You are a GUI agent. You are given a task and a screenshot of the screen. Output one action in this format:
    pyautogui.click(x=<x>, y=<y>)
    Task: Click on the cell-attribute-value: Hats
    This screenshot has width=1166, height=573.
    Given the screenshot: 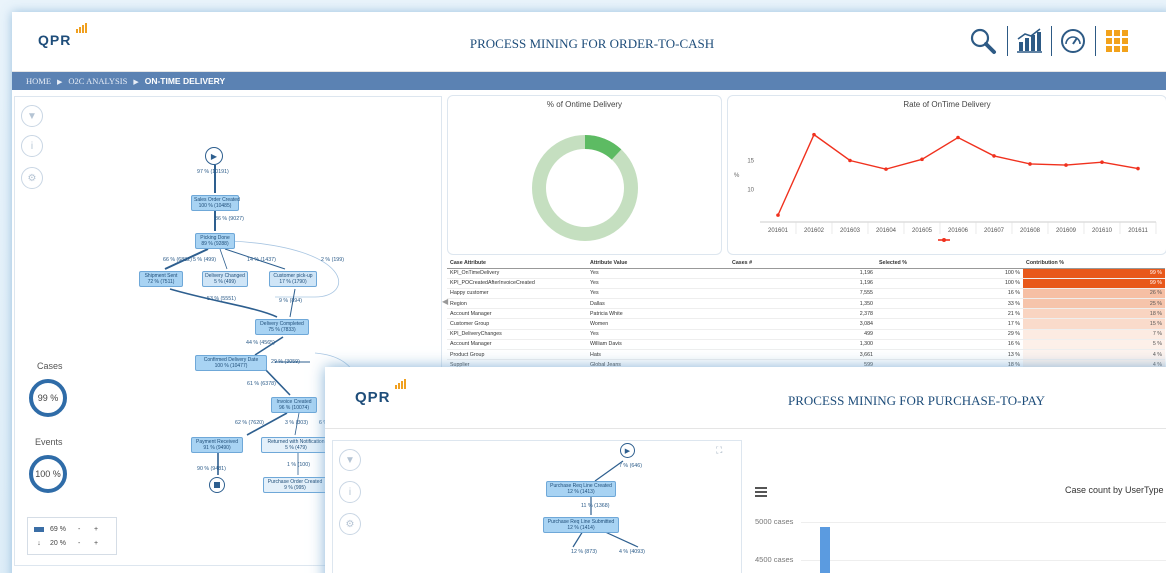 What is the action you would take?
    pyautogui.click(x=658, y=355)
    